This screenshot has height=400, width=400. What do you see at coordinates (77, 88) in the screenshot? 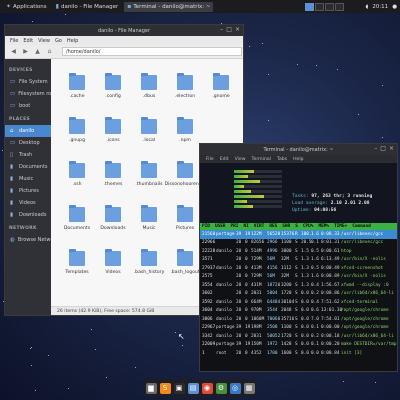
I see `file-item: .cache` at bounding box center [77, 88].